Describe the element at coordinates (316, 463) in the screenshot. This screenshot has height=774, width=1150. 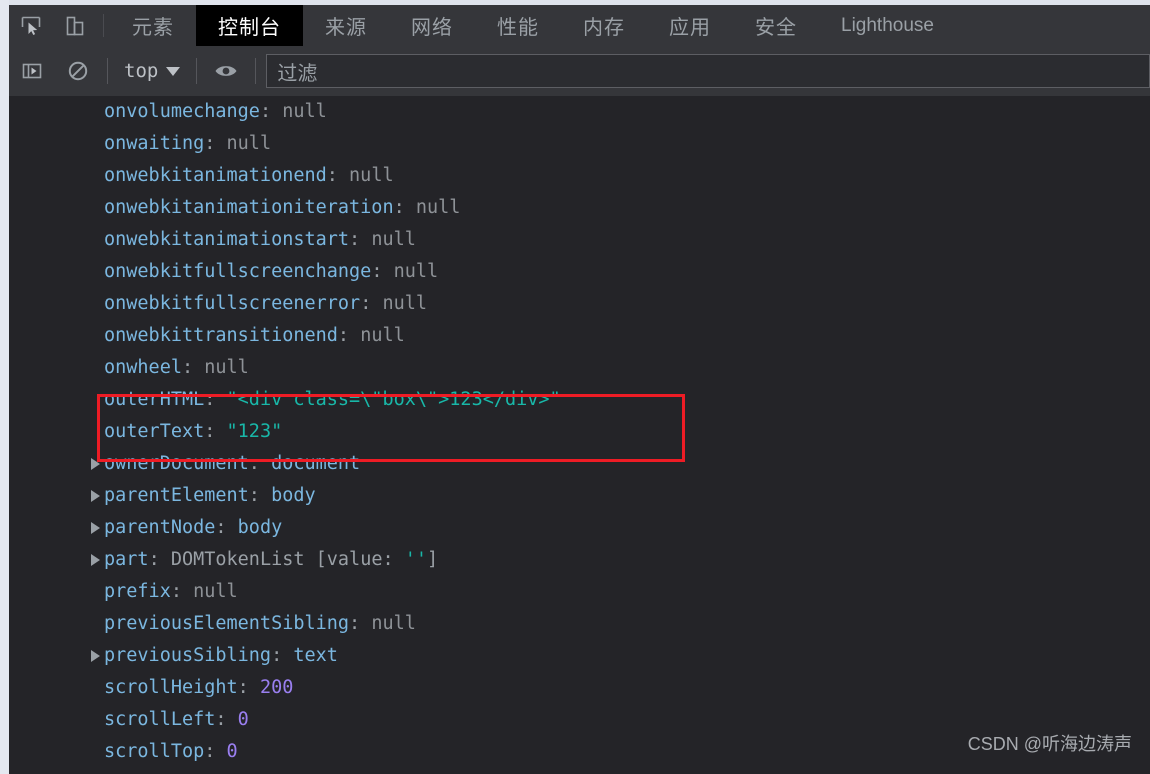
I see `property-value: document` at that location.